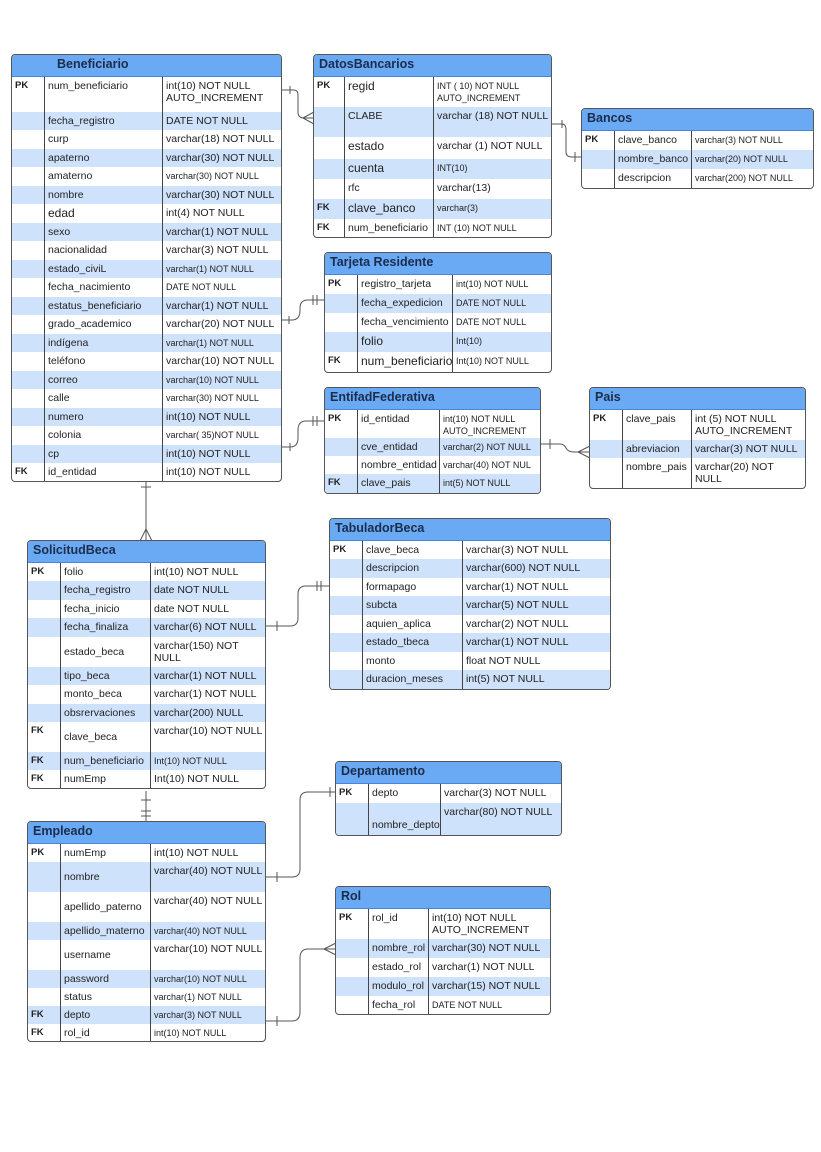 The width and height of the screenshot is (821, 1152). Describe the element at coordinates (697, 159) in the screenshot. I see `table-row: nombre_banco varchar(20) NOT NULL` at that location.